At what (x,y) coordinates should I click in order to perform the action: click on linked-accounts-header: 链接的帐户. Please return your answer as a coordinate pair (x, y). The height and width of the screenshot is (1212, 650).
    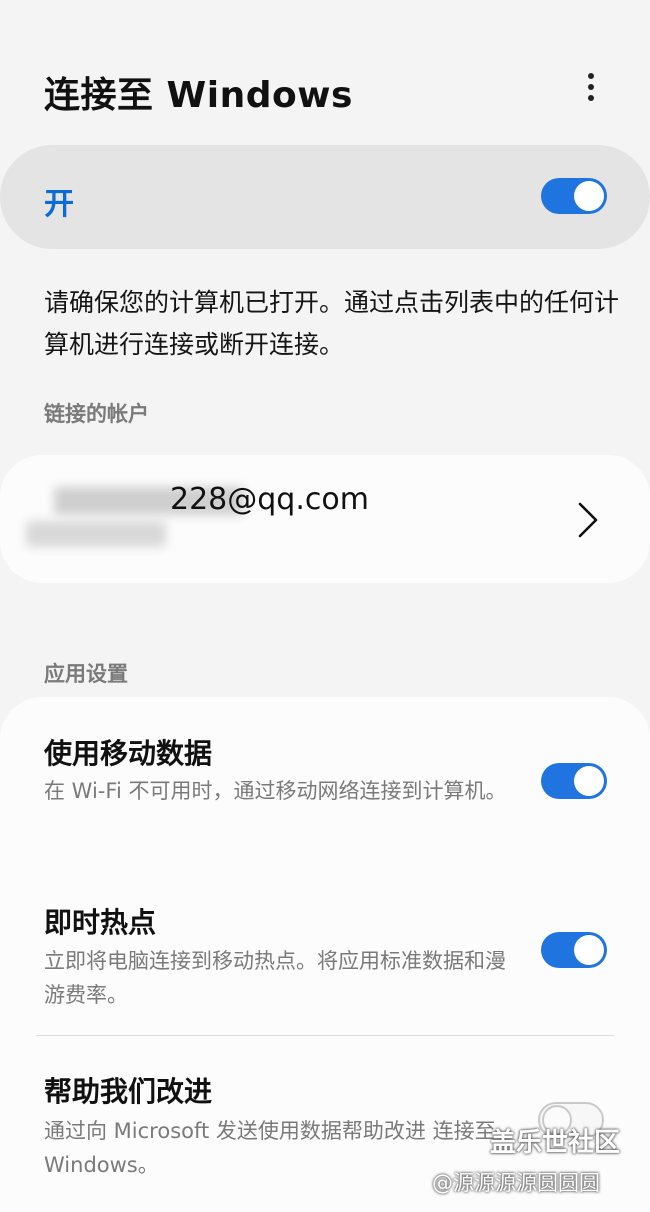
    Looking at the image, I should click on (96, 414).